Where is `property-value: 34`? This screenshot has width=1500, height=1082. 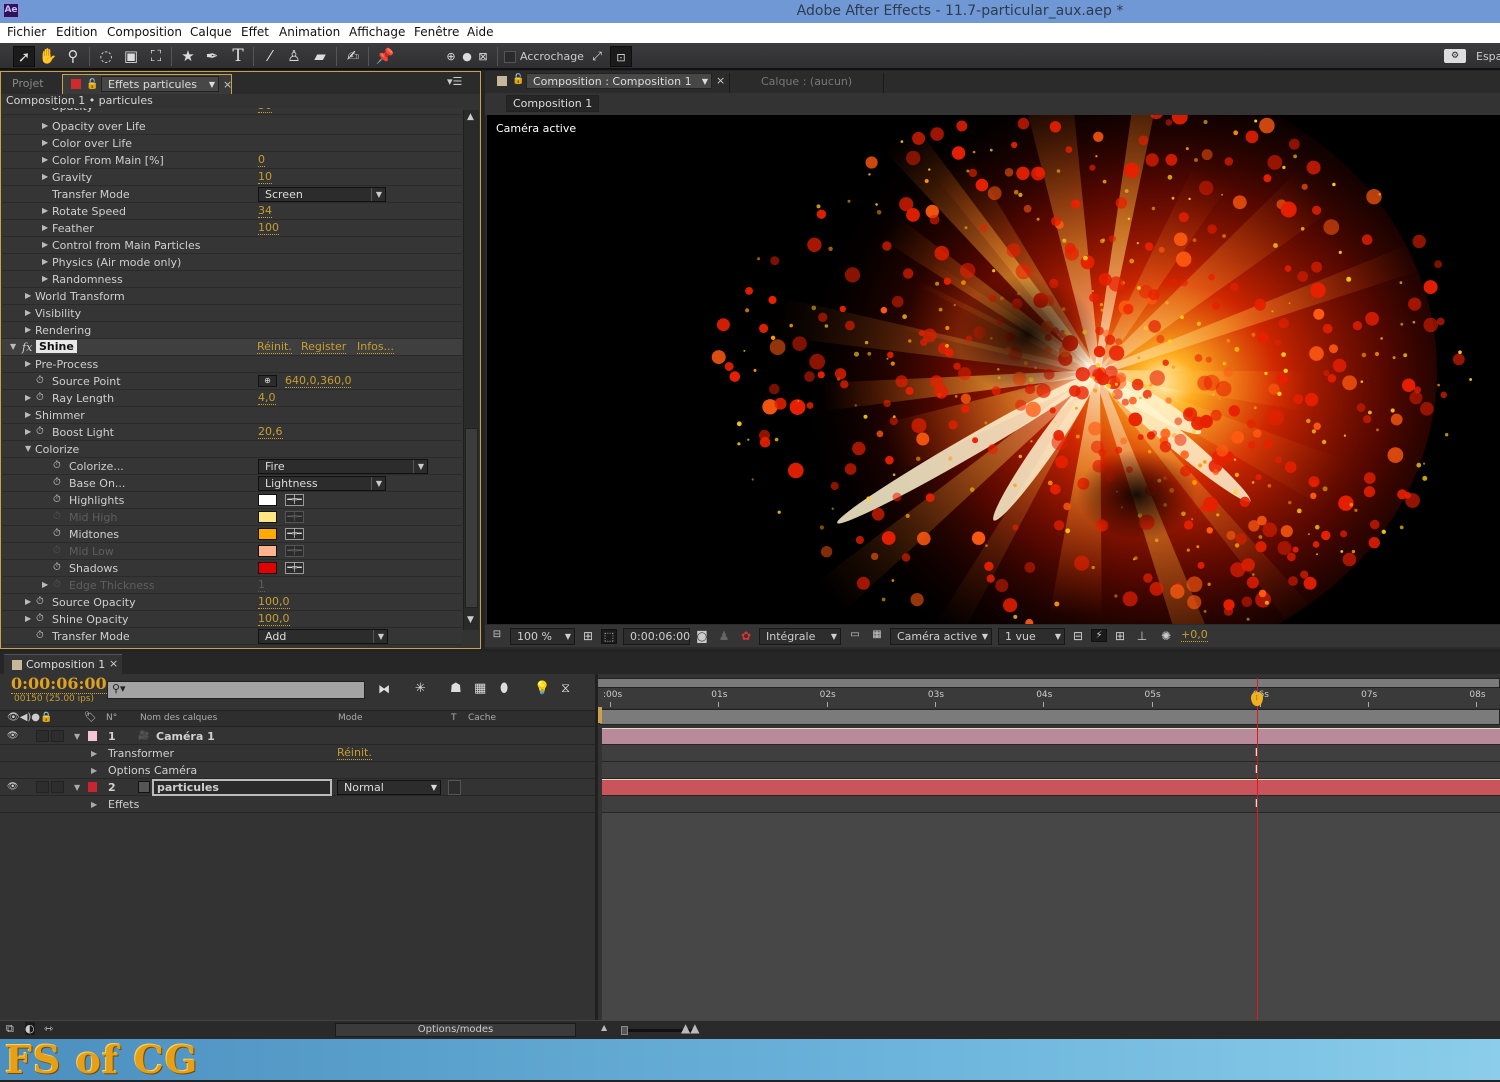 property-value: 34 is located at coordinates (265, 211).